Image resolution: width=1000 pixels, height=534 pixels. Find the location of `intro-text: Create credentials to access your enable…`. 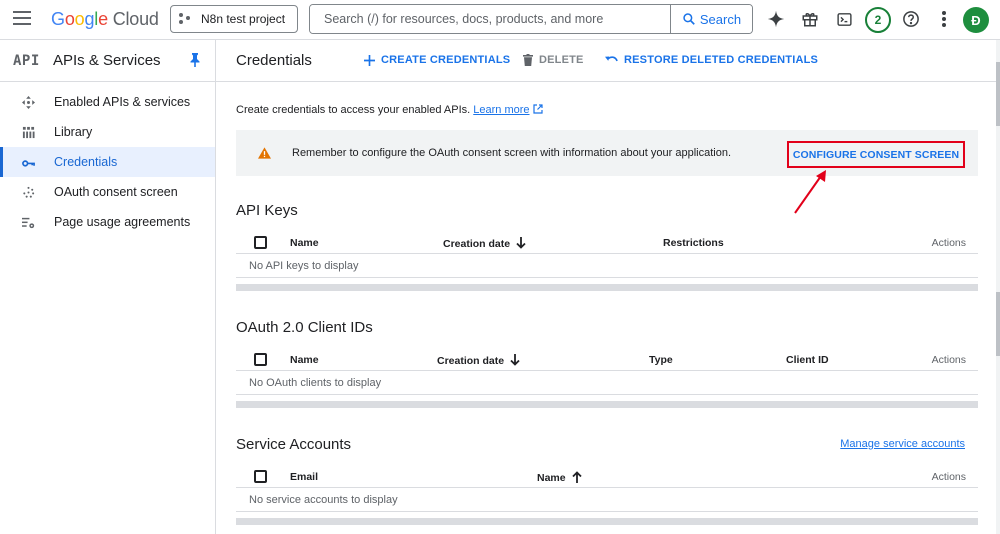

intro-text: Create credentials to access your enable… is located at coordinates (389, 110).